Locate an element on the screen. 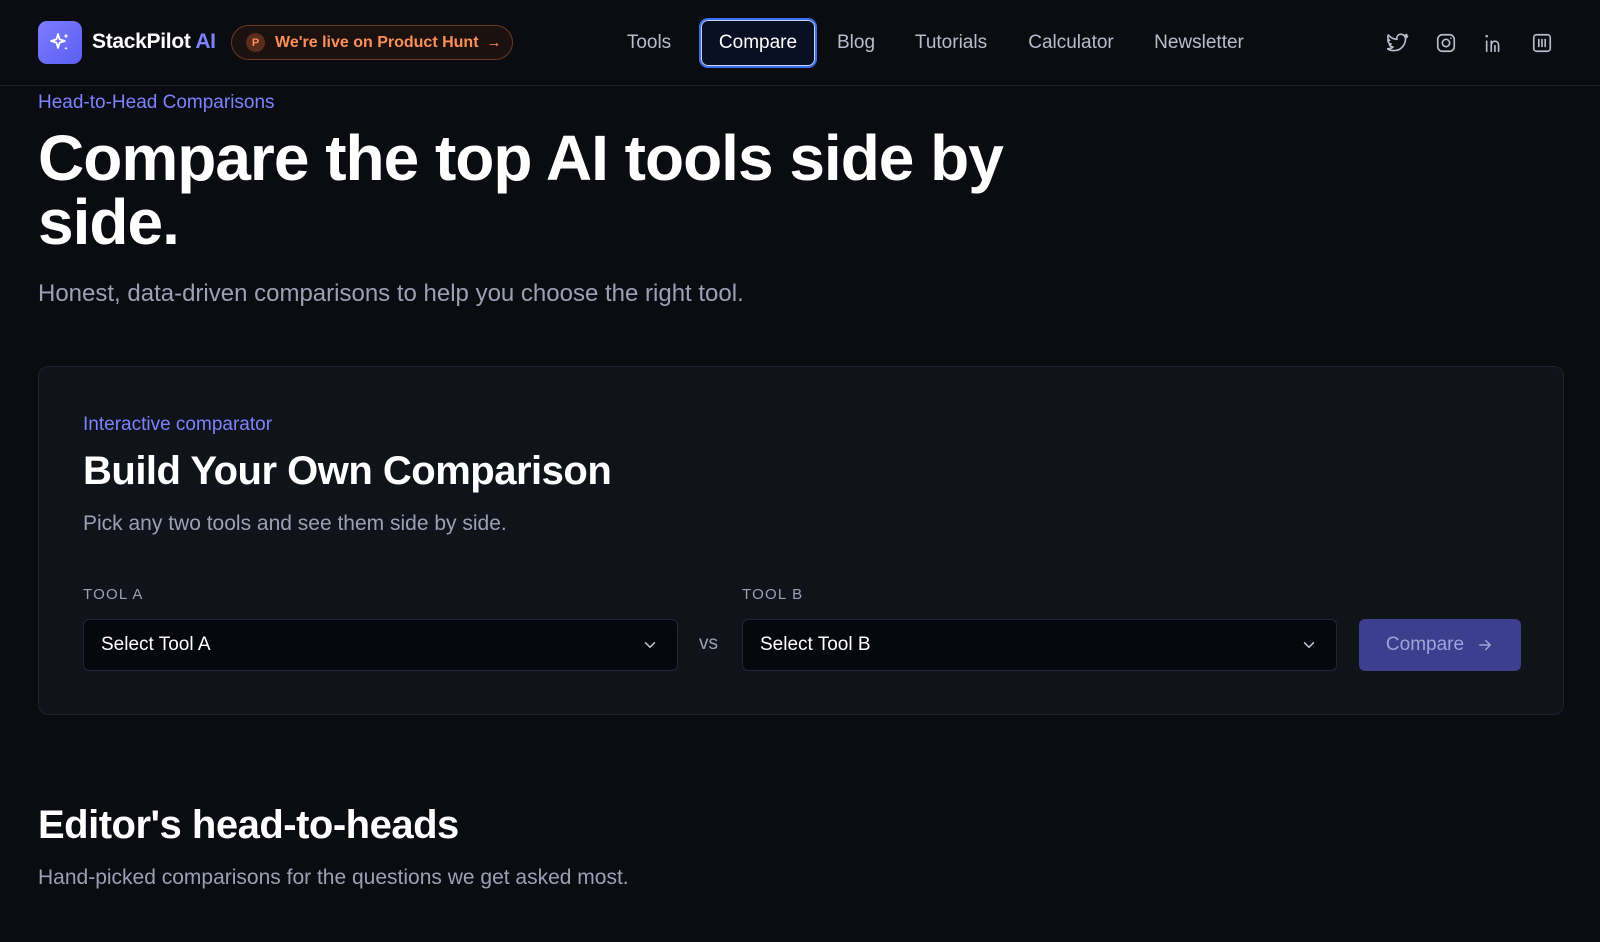 The image size is (1600, 942). nav-calculator: Calculator is located at coordinates (1071, 43).